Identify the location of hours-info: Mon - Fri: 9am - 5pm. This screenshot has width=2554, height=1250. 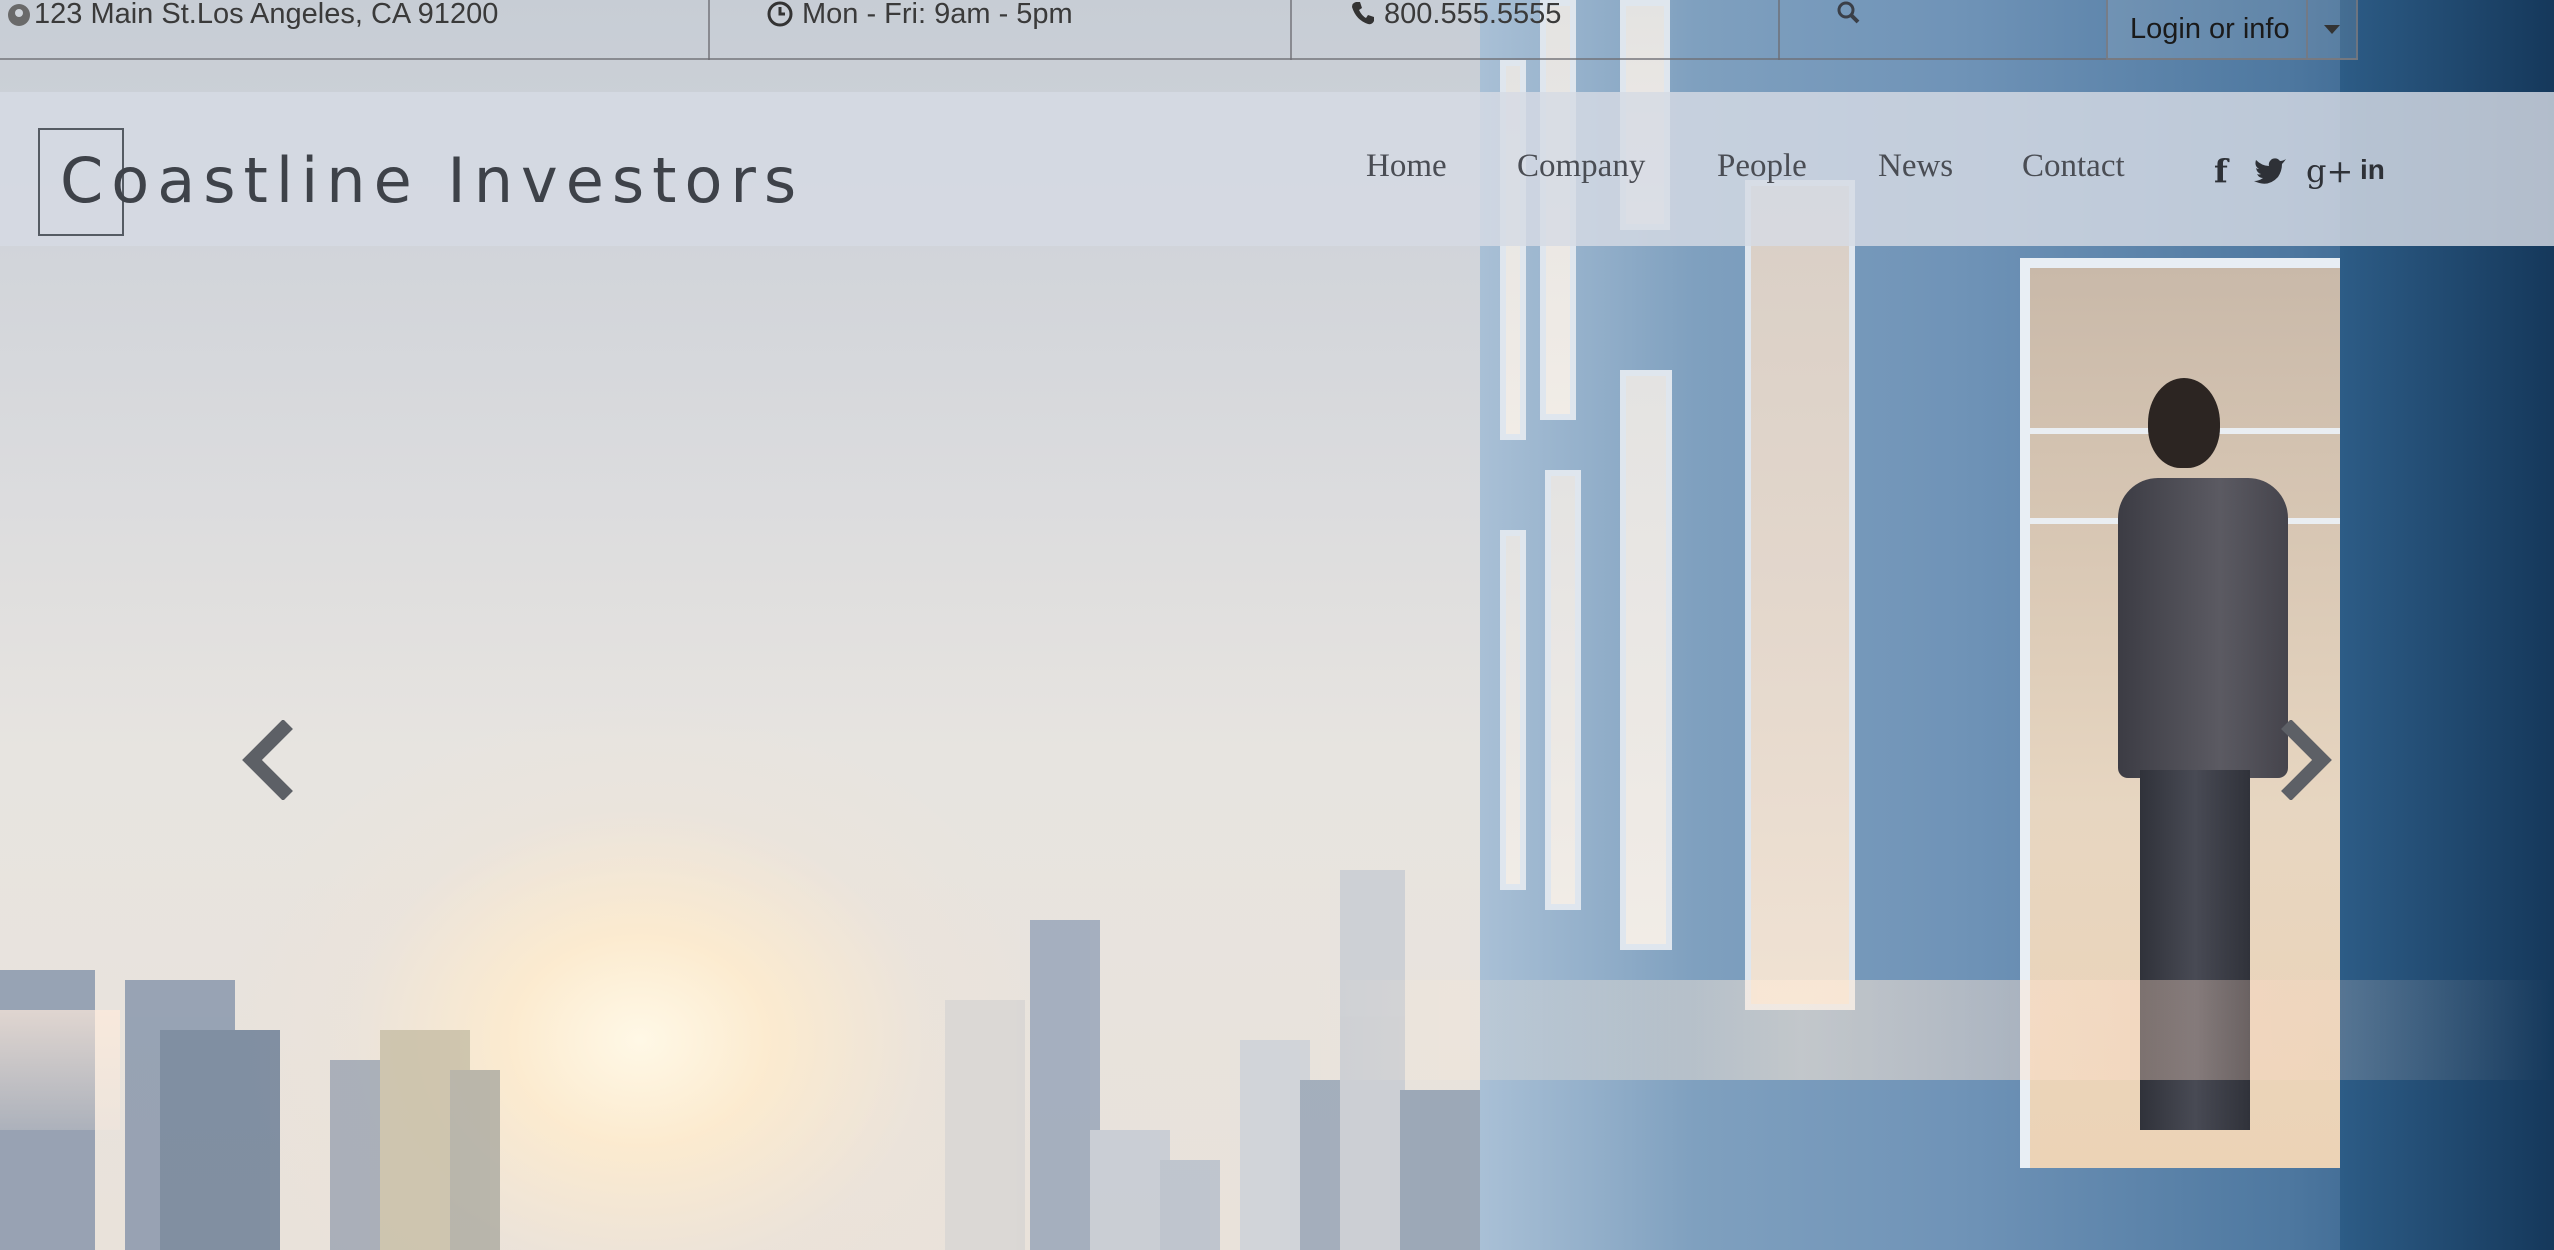
(919, 30).